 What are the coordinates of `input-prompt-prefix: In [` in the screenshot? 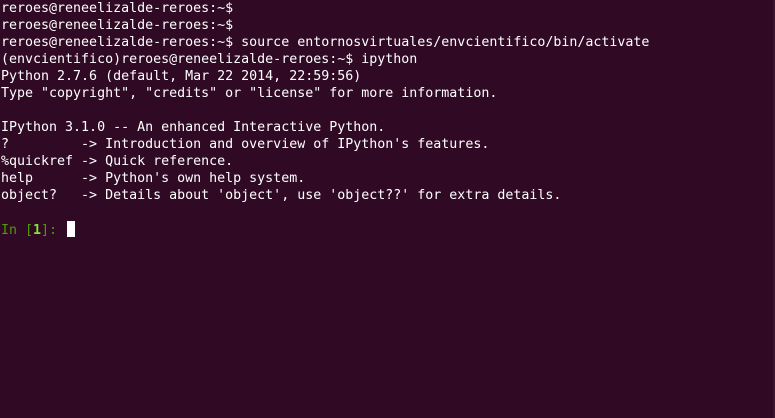 It's located at (17, 230).